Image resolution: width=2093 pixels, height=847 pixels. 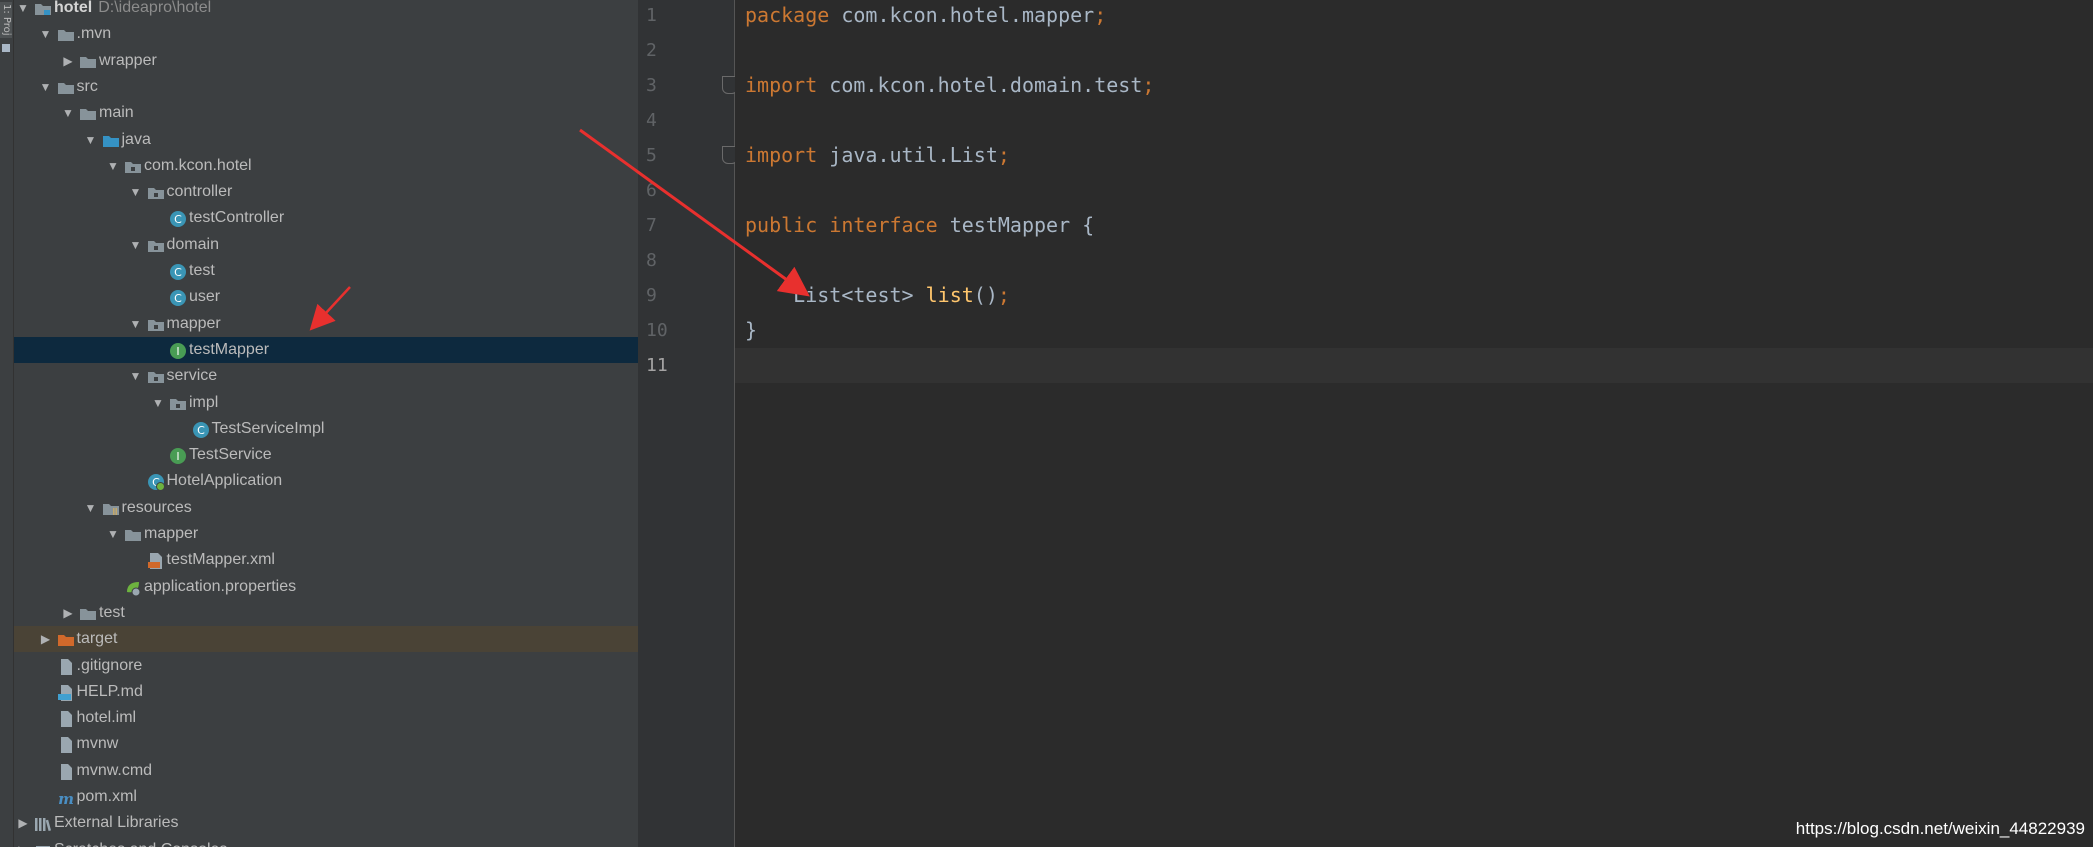 I want to click on code-line: import com.kcon.hotel.domain.test;, so click(x=949, y=85).